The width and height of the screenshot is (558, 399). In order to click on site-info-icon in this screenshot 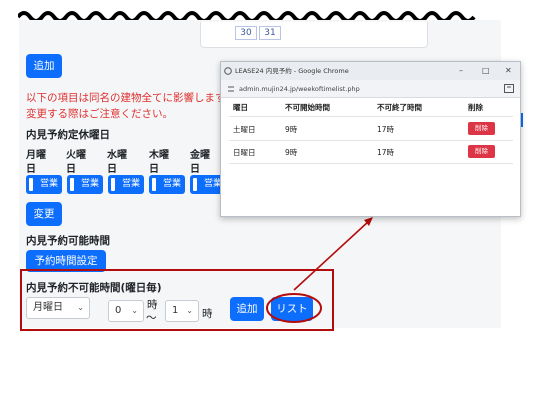, I will do `click(231, 89)`.